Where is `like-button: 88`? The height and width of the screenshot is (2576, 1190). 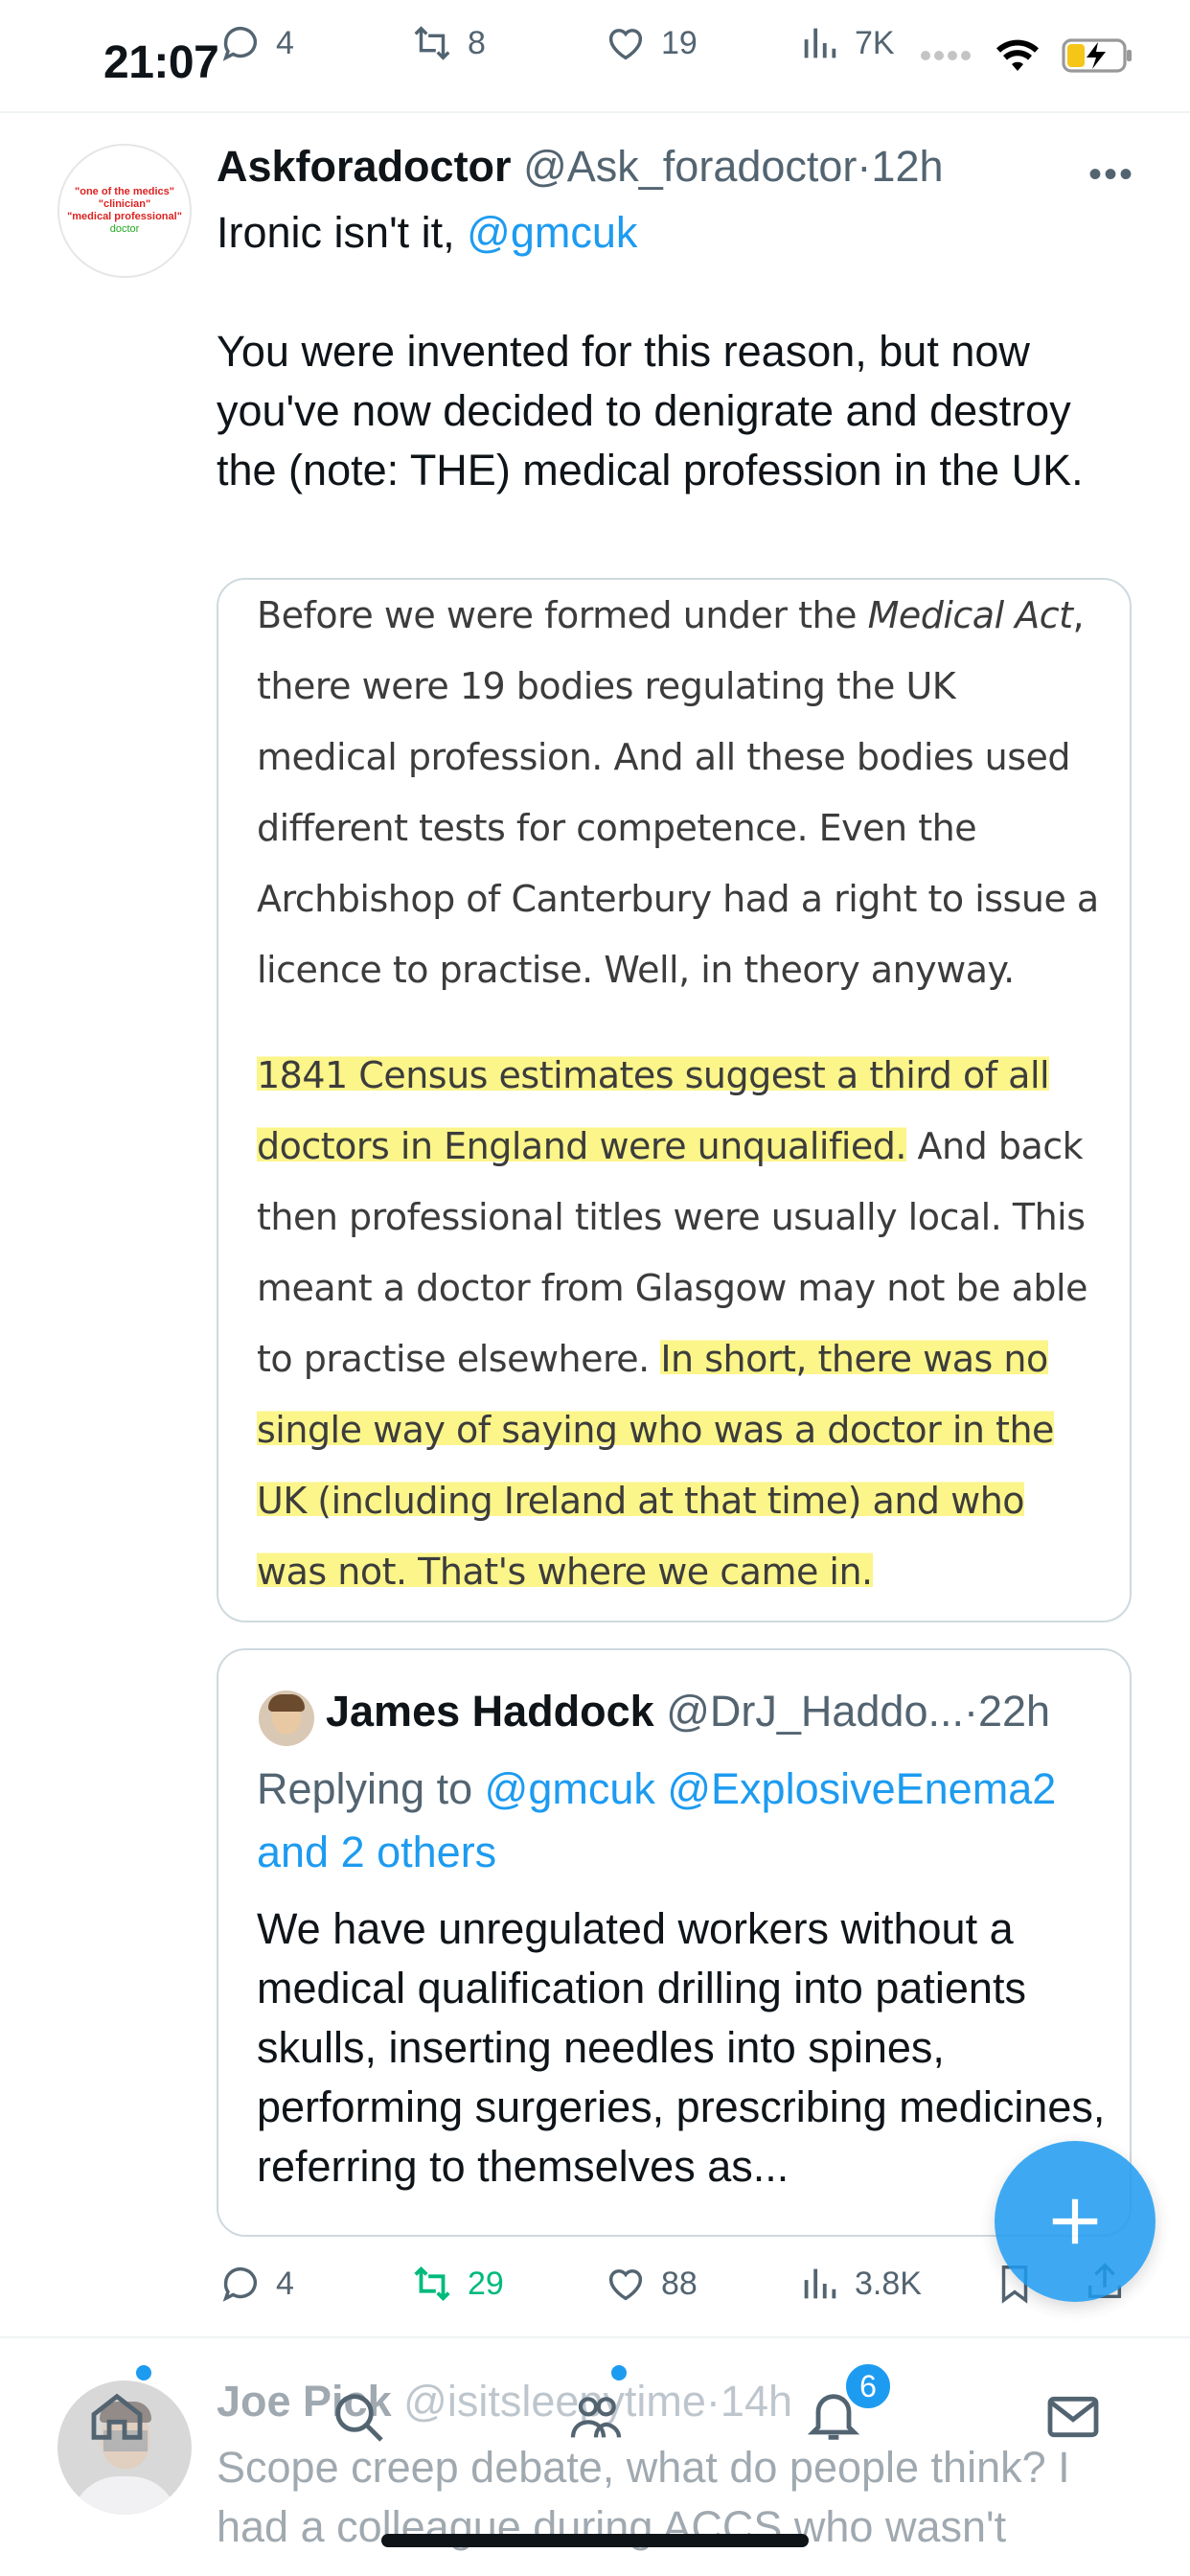 like-button: 88 is located at coordinates (651, 2284).